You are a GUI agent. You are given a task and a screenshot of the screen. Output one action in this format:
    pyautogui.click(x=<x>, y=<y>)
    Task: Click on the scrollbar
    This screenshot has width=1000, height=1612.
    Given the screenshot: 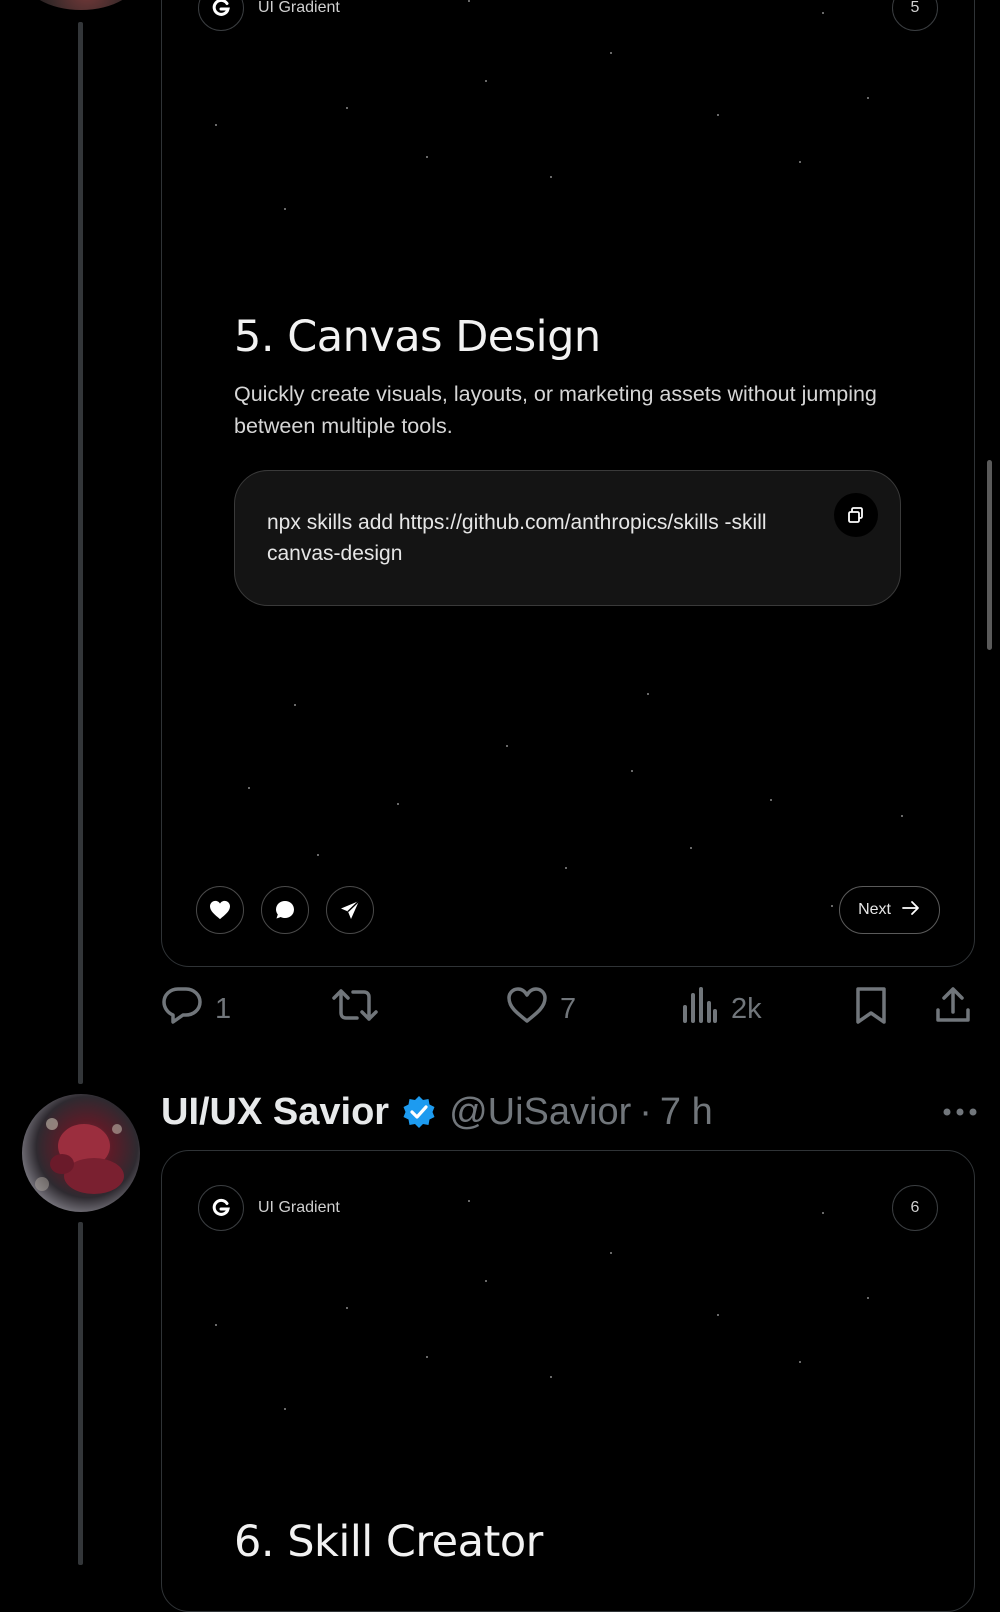 What is the action you would take?
    pyautogui.click(x=989, y=555)
    